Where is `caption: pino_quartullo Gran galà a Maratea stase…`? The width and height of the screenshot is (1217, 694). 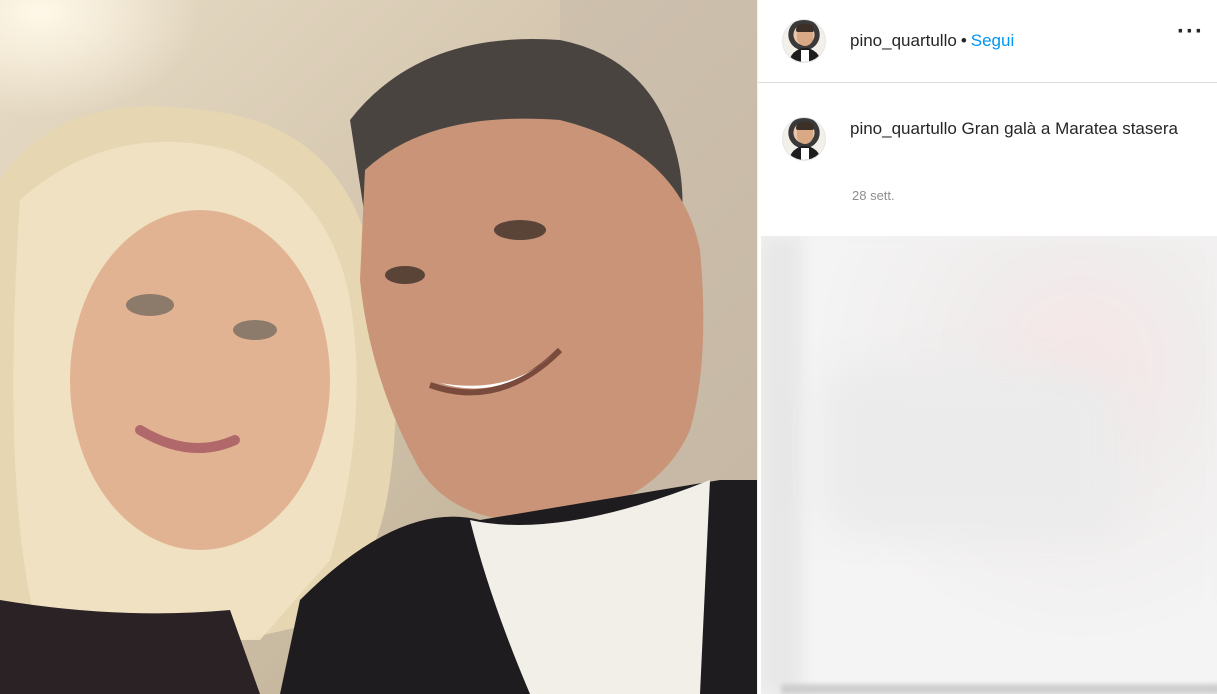 caption: pino_quartullo Gran galà a Maratea stase… is located at coordinates (1020, 139).